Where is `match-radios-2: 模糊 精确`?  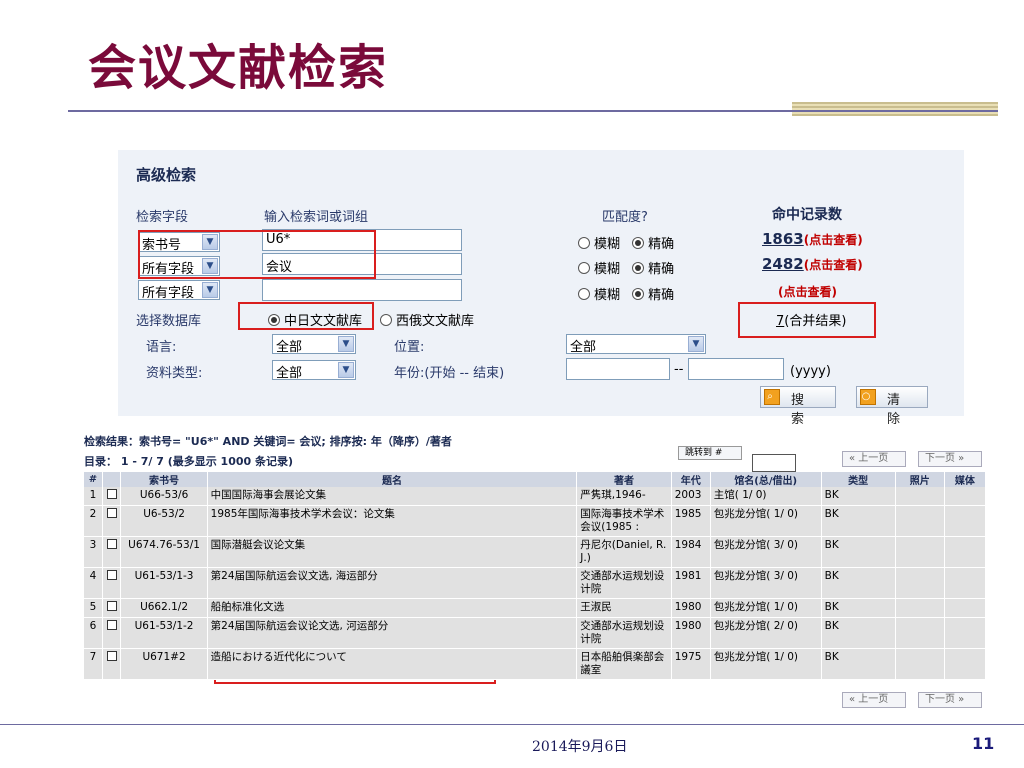 match-radios-2: 模糊 精确 is located at coordinates (626, 267).